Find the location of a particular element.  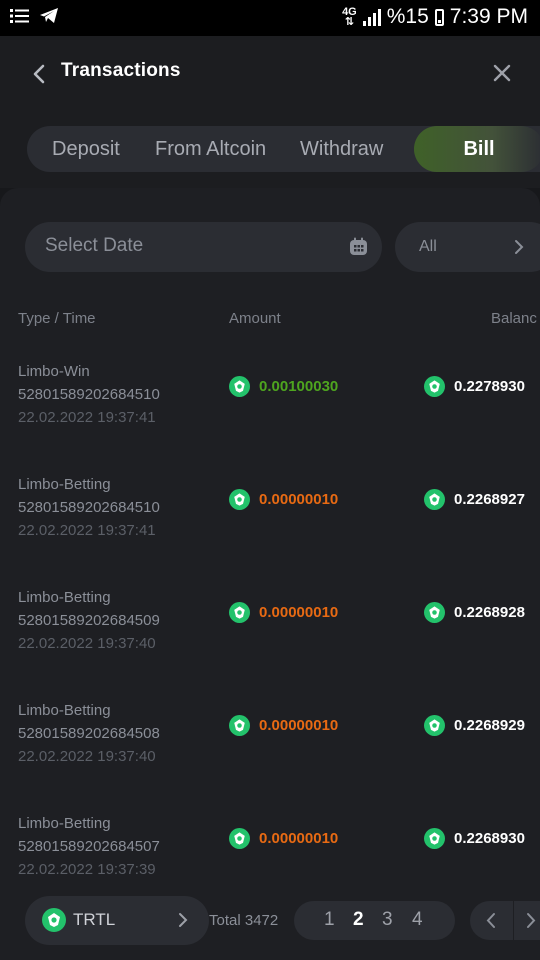

column-header-amount: Amount is located at coordinates (255, 318).